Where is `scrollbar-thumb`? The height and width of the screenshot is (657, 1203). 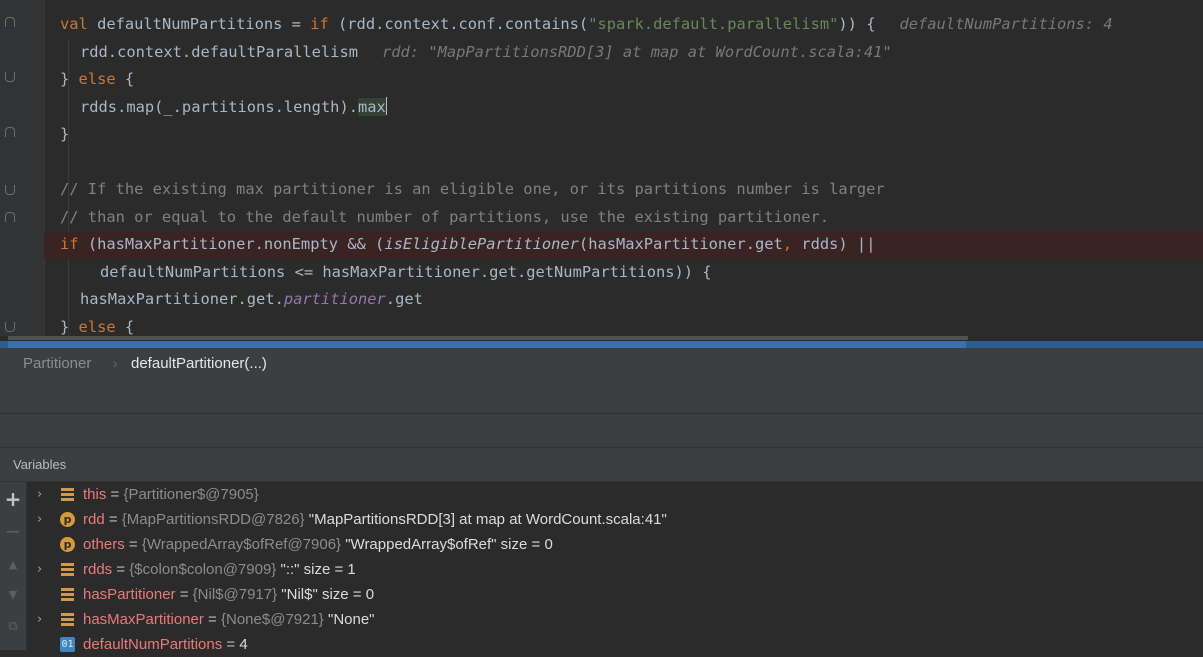 scrollbar-thumb is located at coordinates (488, 338).